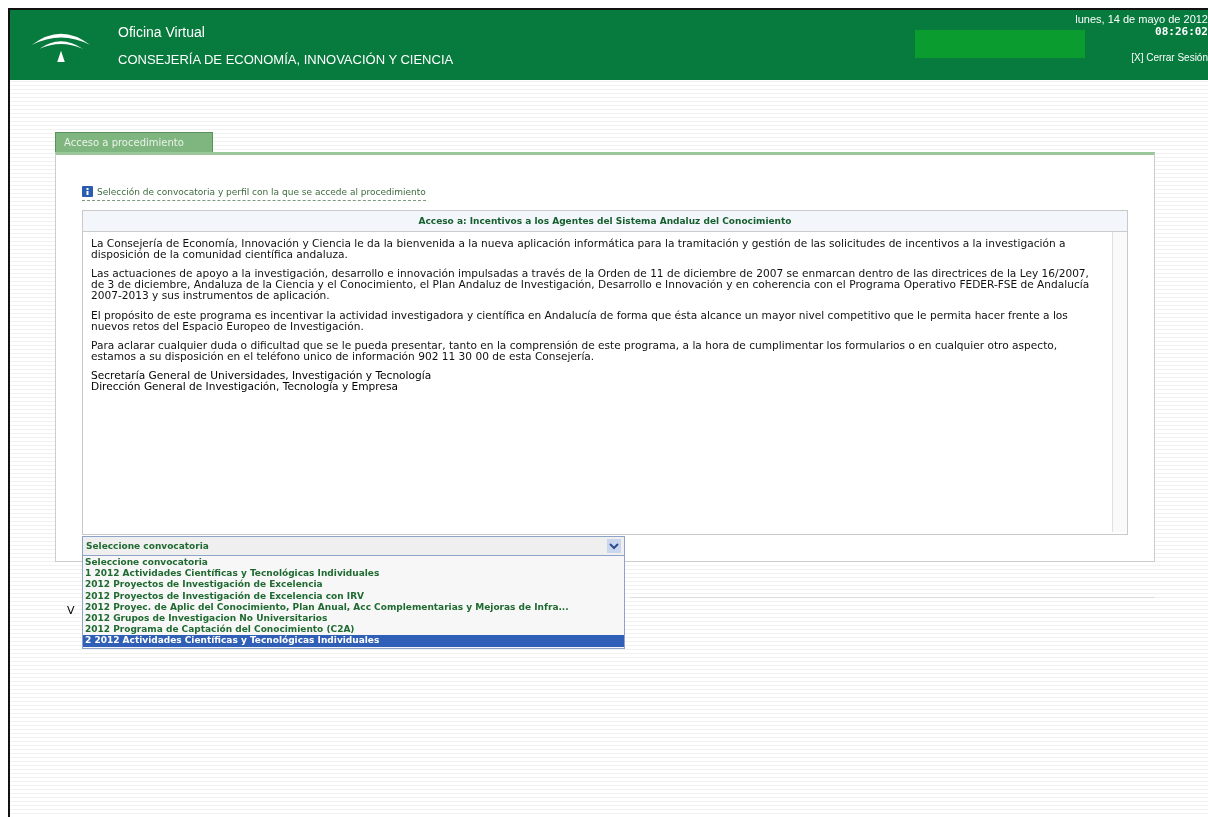 The height and width of the screenshot is (817, 1208). What do you see at coordinates (262, 375) in the screenshot?
I see `signature-line: Secretaría General de Universidades, Investigación y Tecnología` at bounding box center [262, 375].